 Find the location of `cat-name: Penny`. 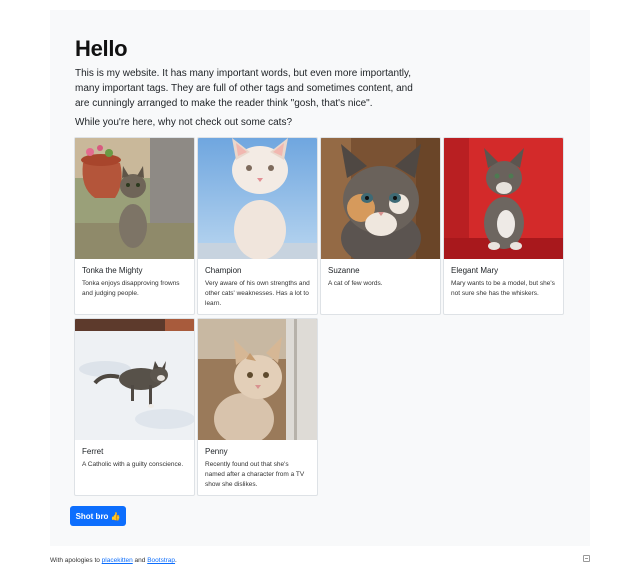

cat-name: Penny is located at coordinates (216, 451).